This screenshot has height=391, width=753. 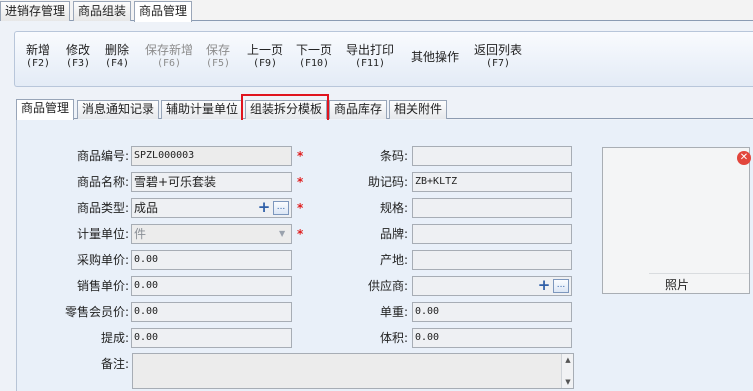 I want to click on photo-divider, so click(x=699, y=273).